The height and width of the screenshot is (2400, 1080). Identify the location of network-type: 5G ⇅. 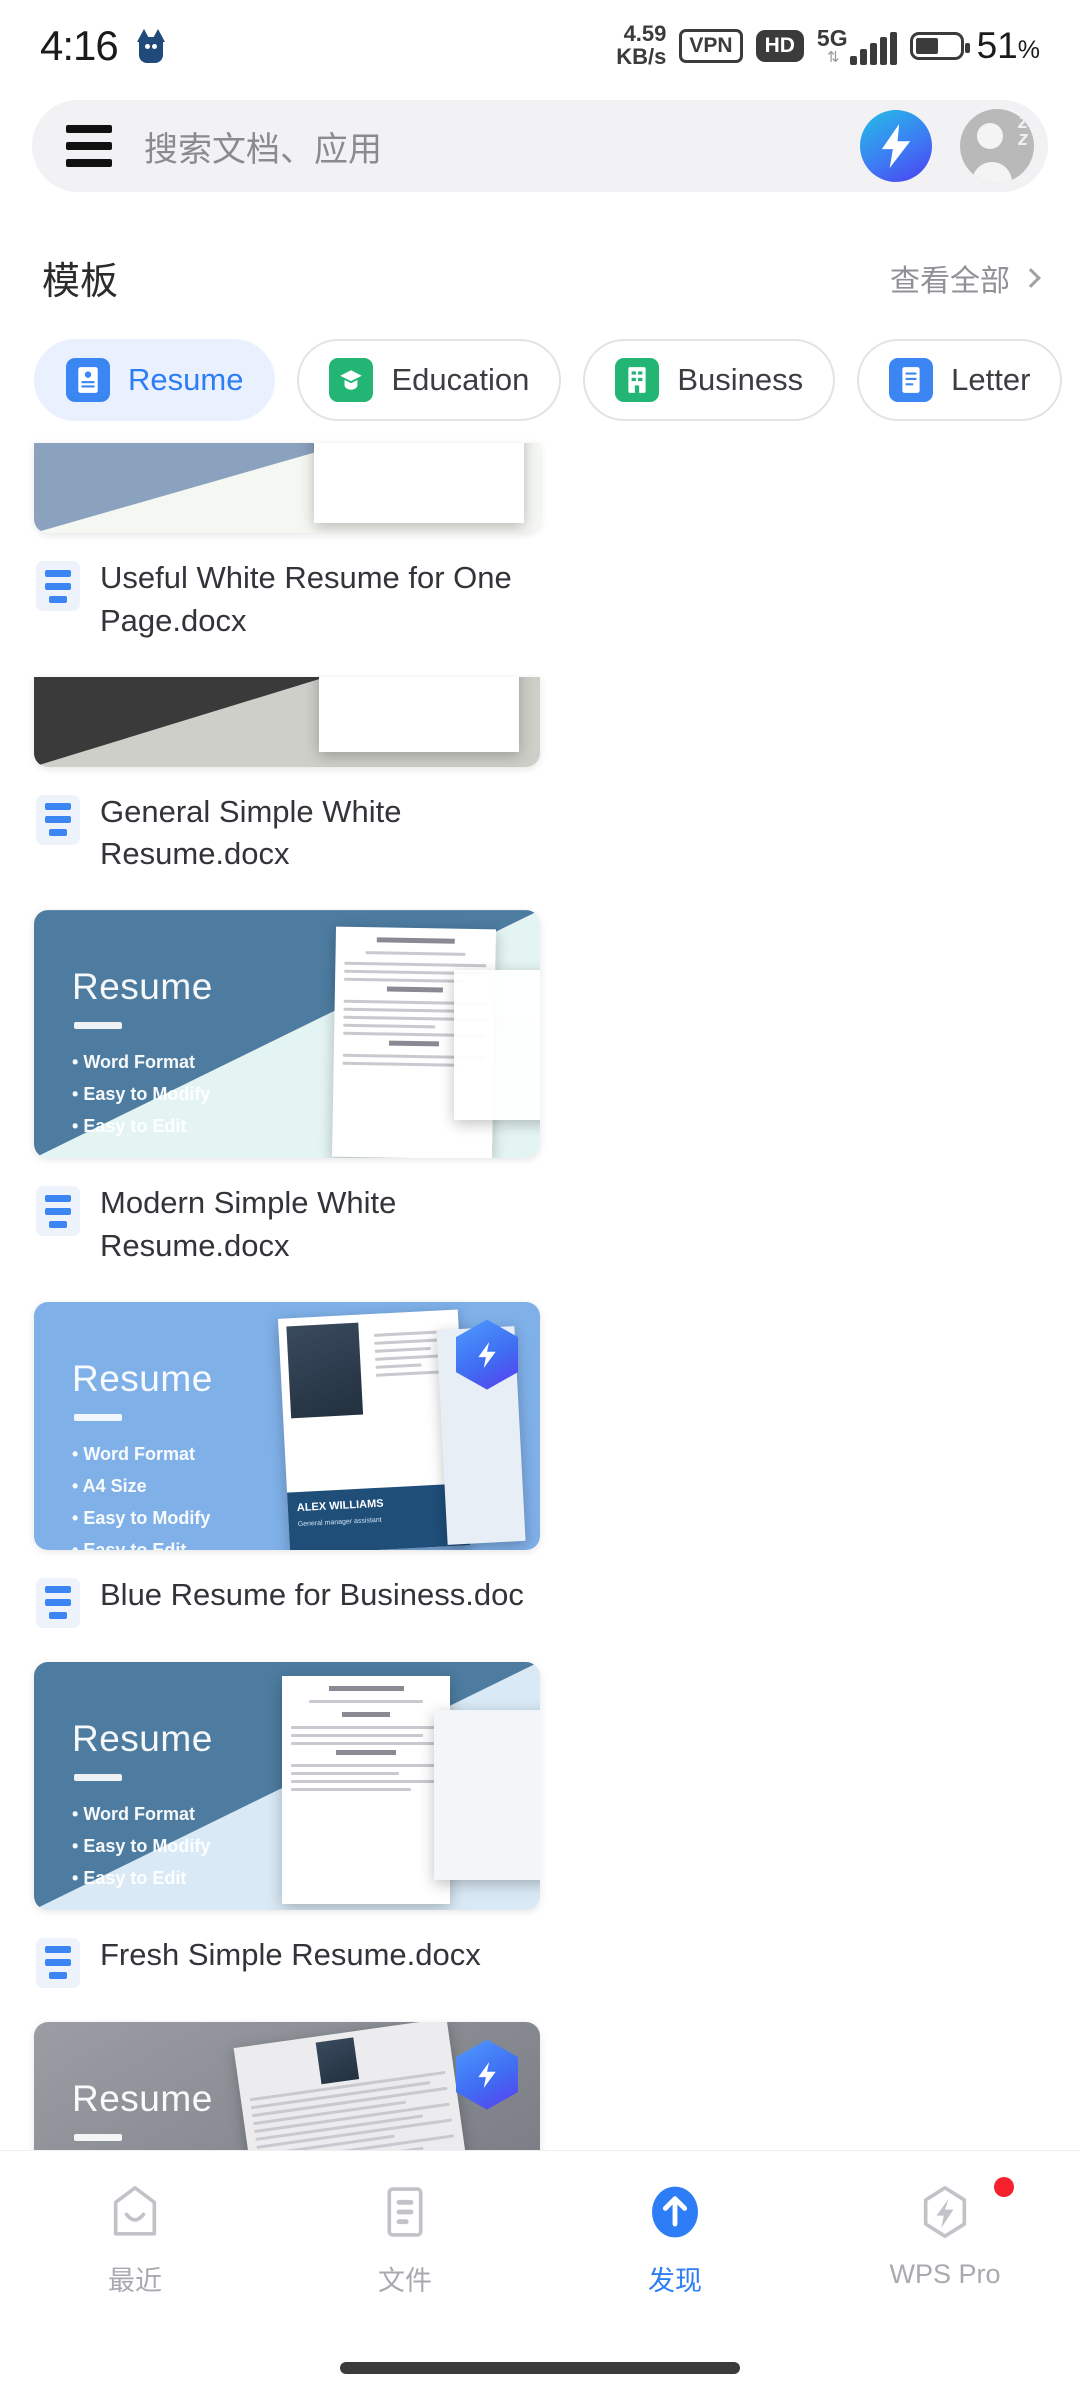
(832, 45).